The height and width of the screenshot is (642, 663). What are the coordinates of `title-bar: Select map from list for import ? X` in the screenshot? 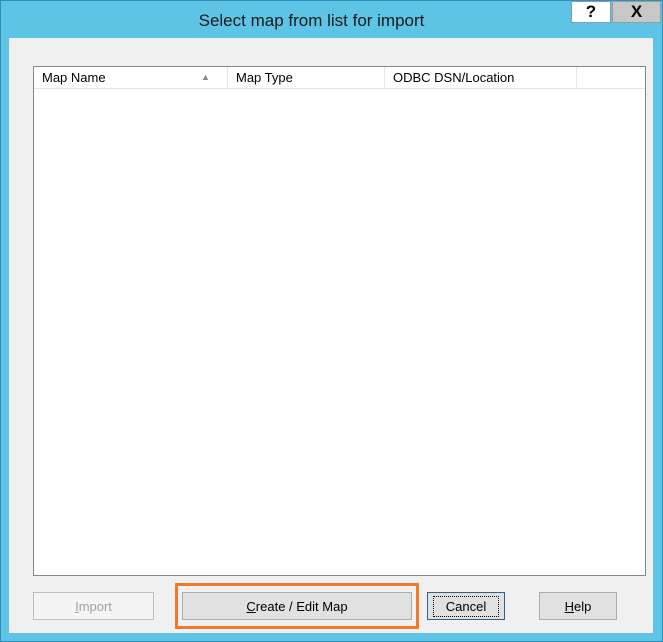 It's located at (331, 19).